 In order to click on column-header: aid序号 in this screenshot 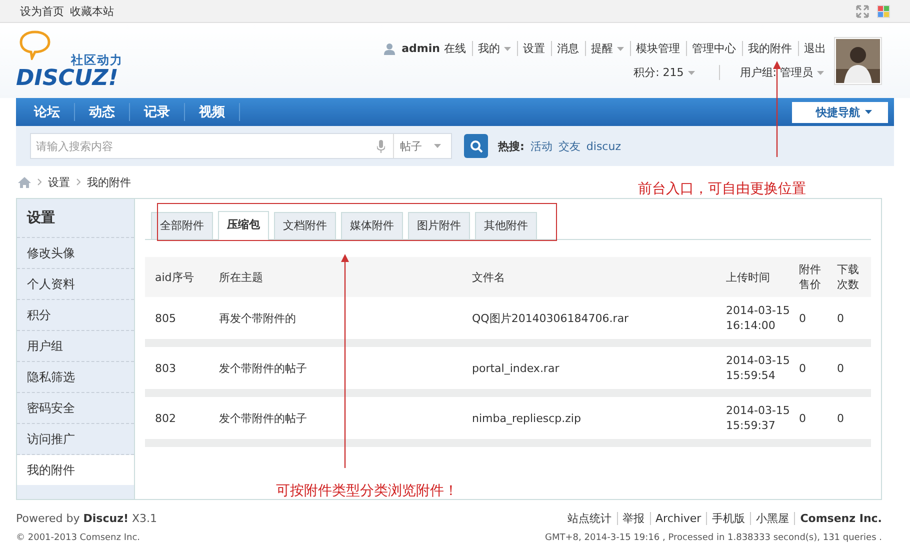, I will do `click(174, 277)`.